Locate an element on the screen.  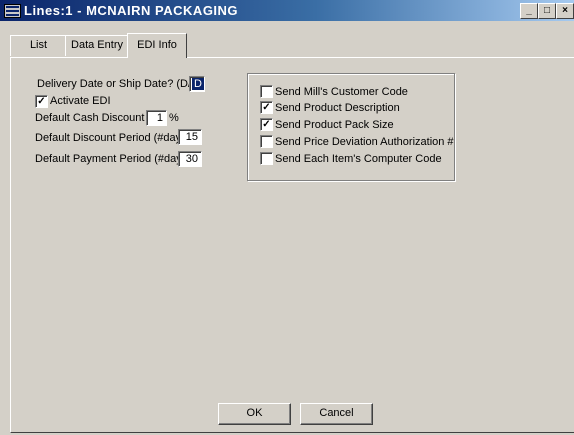
option-label-product-description: Send Product Description is located at coordinates (337, 108).